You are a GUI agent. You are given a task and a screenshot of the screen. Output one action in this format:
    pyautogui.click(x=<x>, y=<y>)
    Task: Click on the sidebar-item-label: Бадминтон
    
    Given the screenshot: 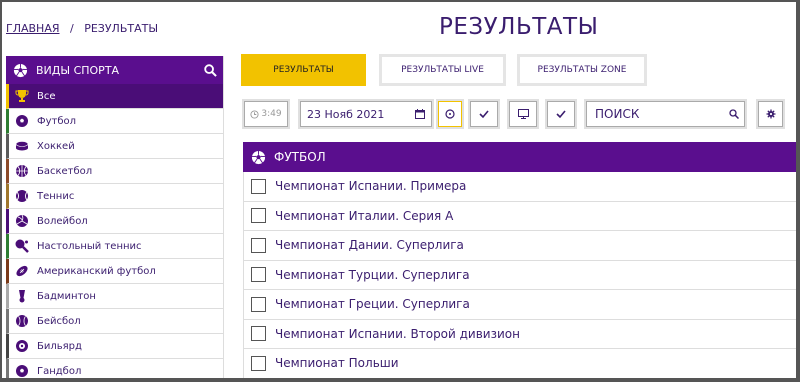 What is the action you would take?
    pyautogui.click(x=66, y=296)
    